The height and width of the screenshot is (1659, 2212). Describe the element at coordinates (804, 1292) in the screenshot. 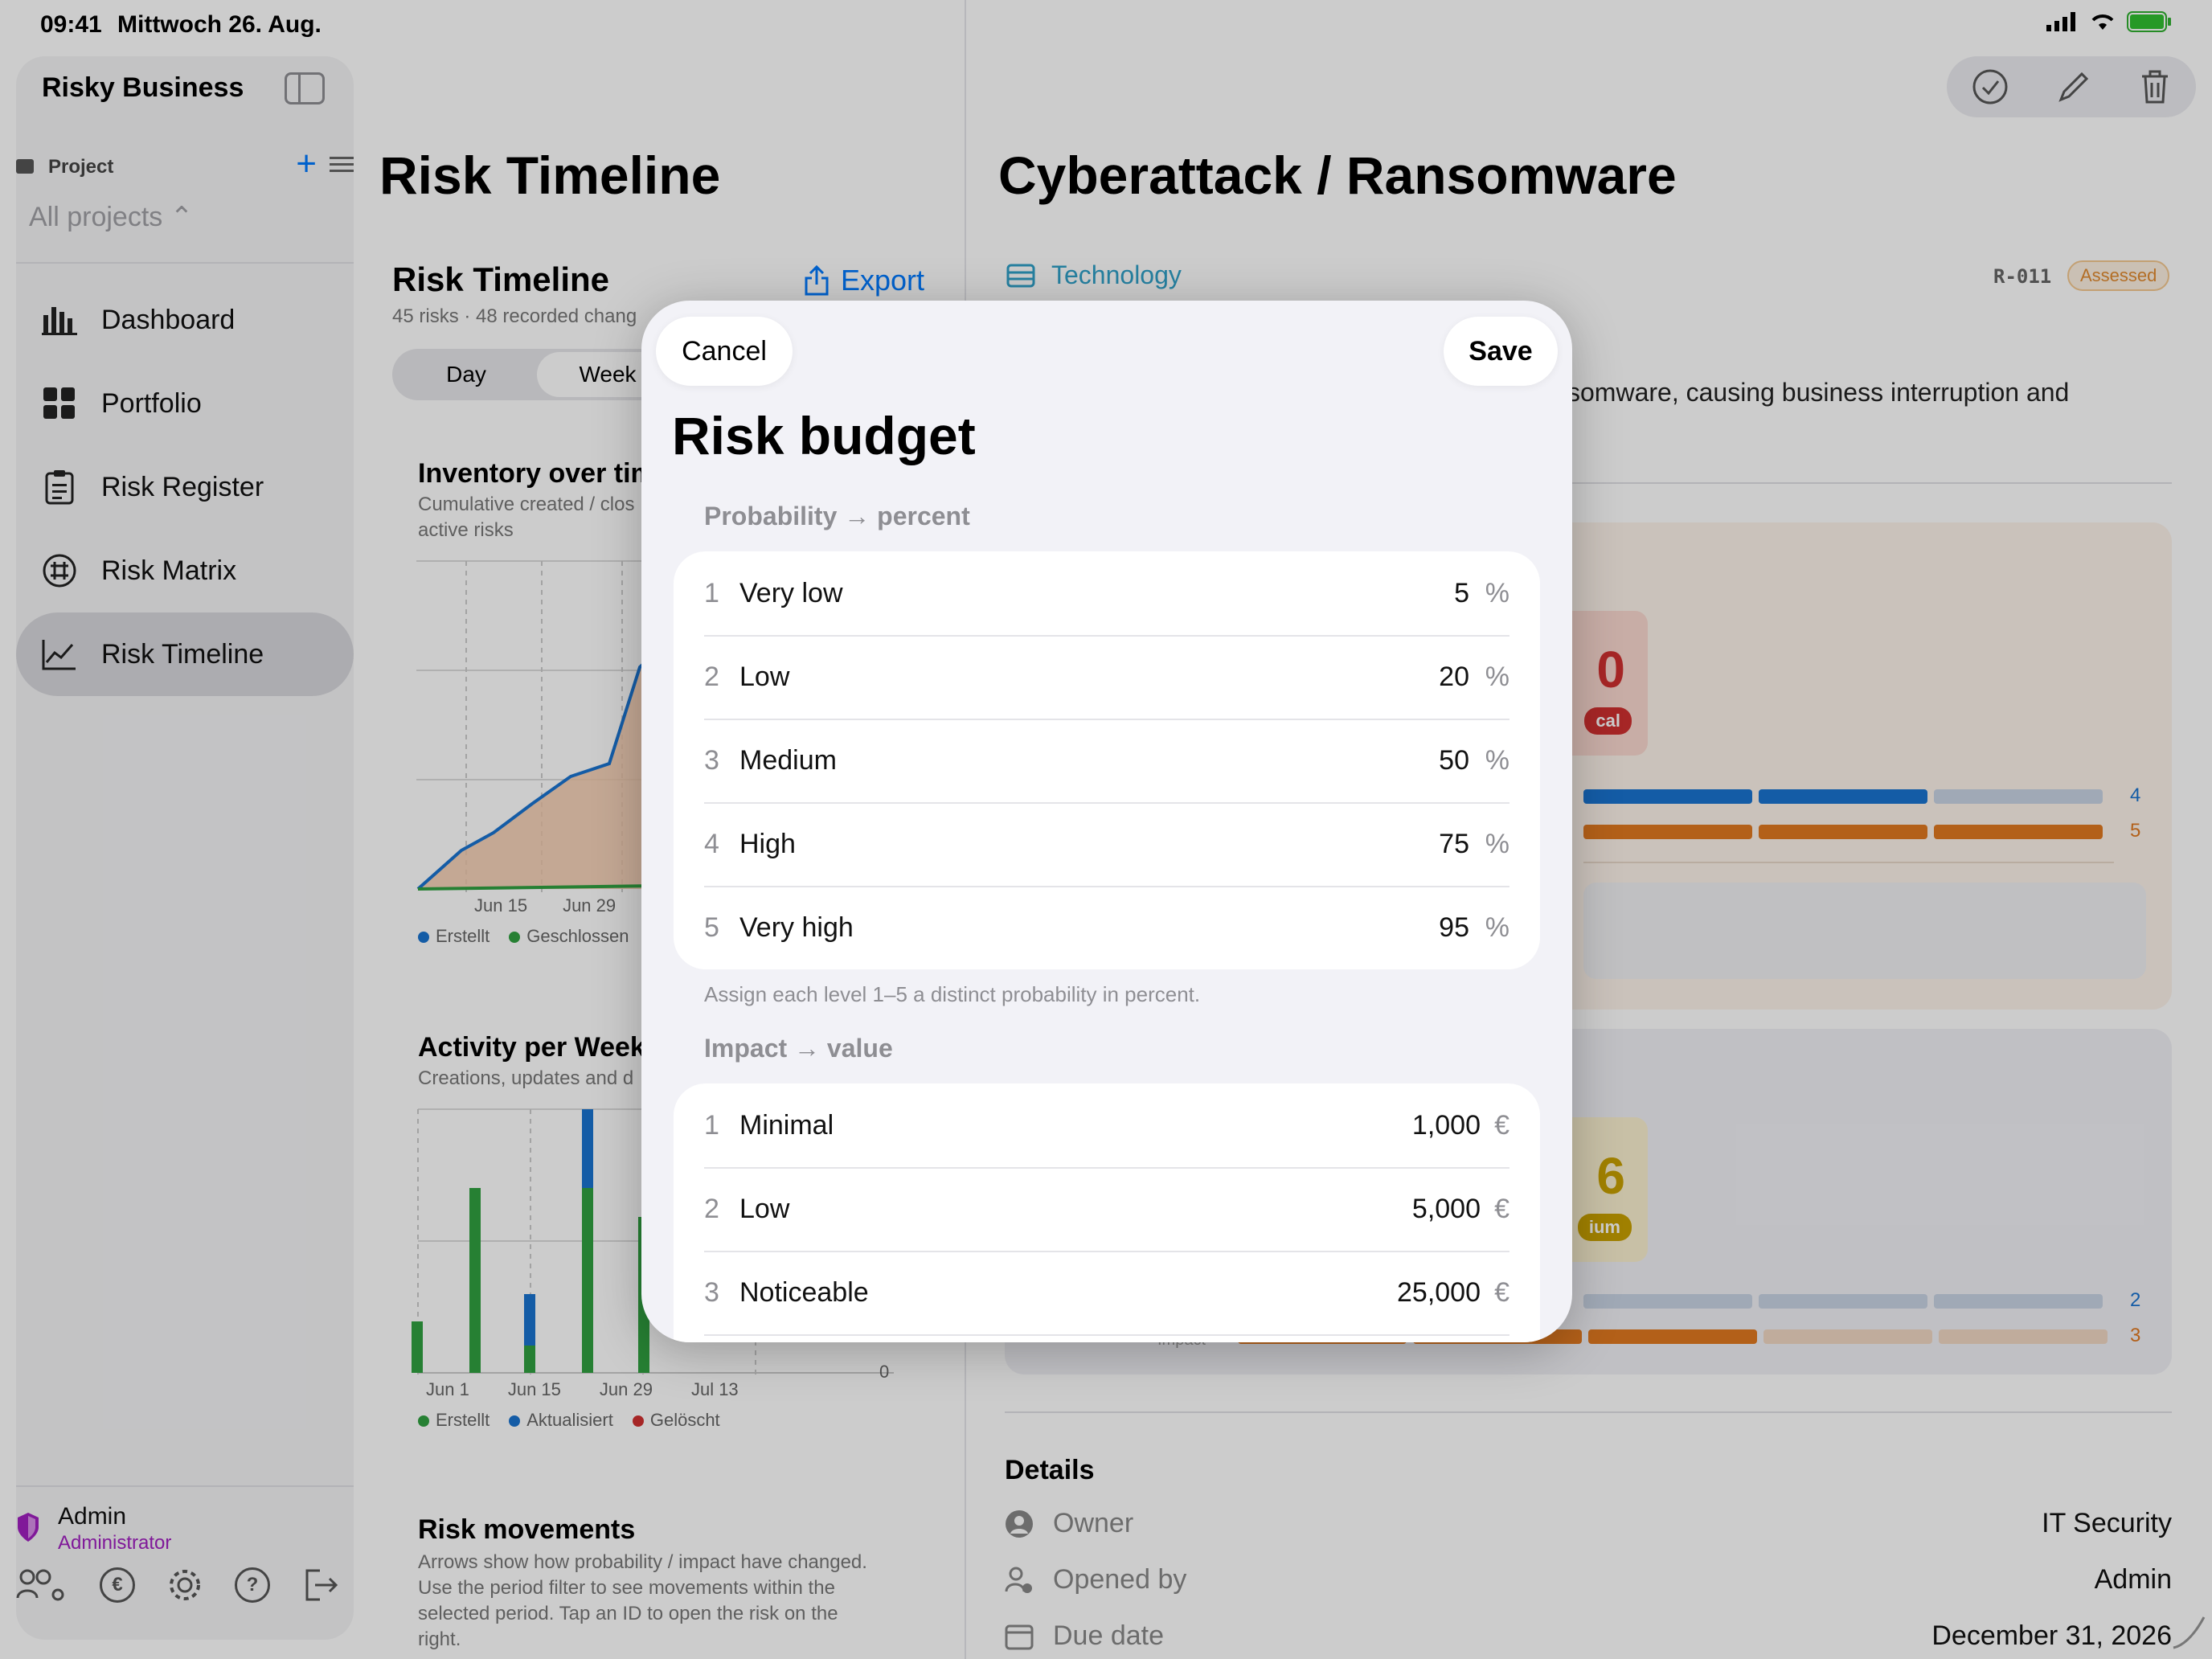

I see `level-label: Noticeable` at that location.